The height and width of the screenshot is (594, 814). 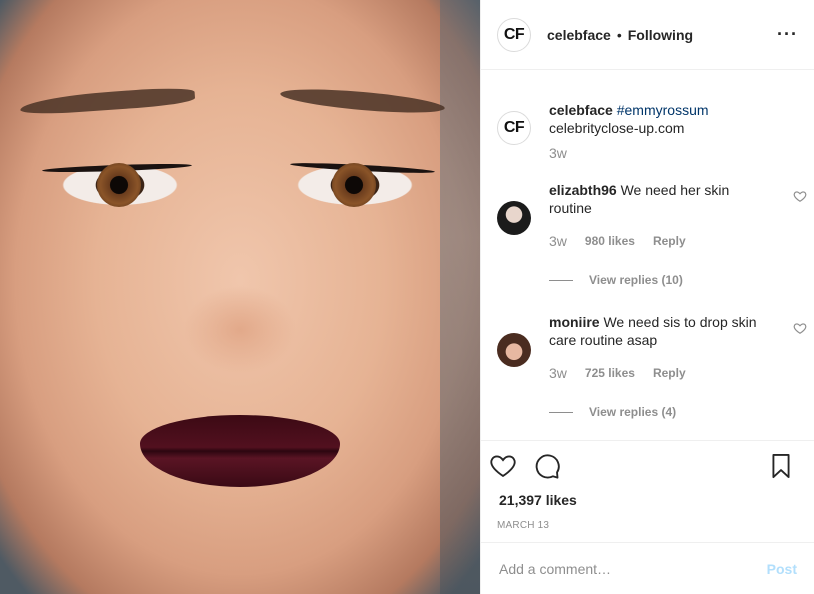 What do you see at coordinates (547, 466) in the screenshot?
I see `comment-bubble-icon` at bounding box center [547, 466].